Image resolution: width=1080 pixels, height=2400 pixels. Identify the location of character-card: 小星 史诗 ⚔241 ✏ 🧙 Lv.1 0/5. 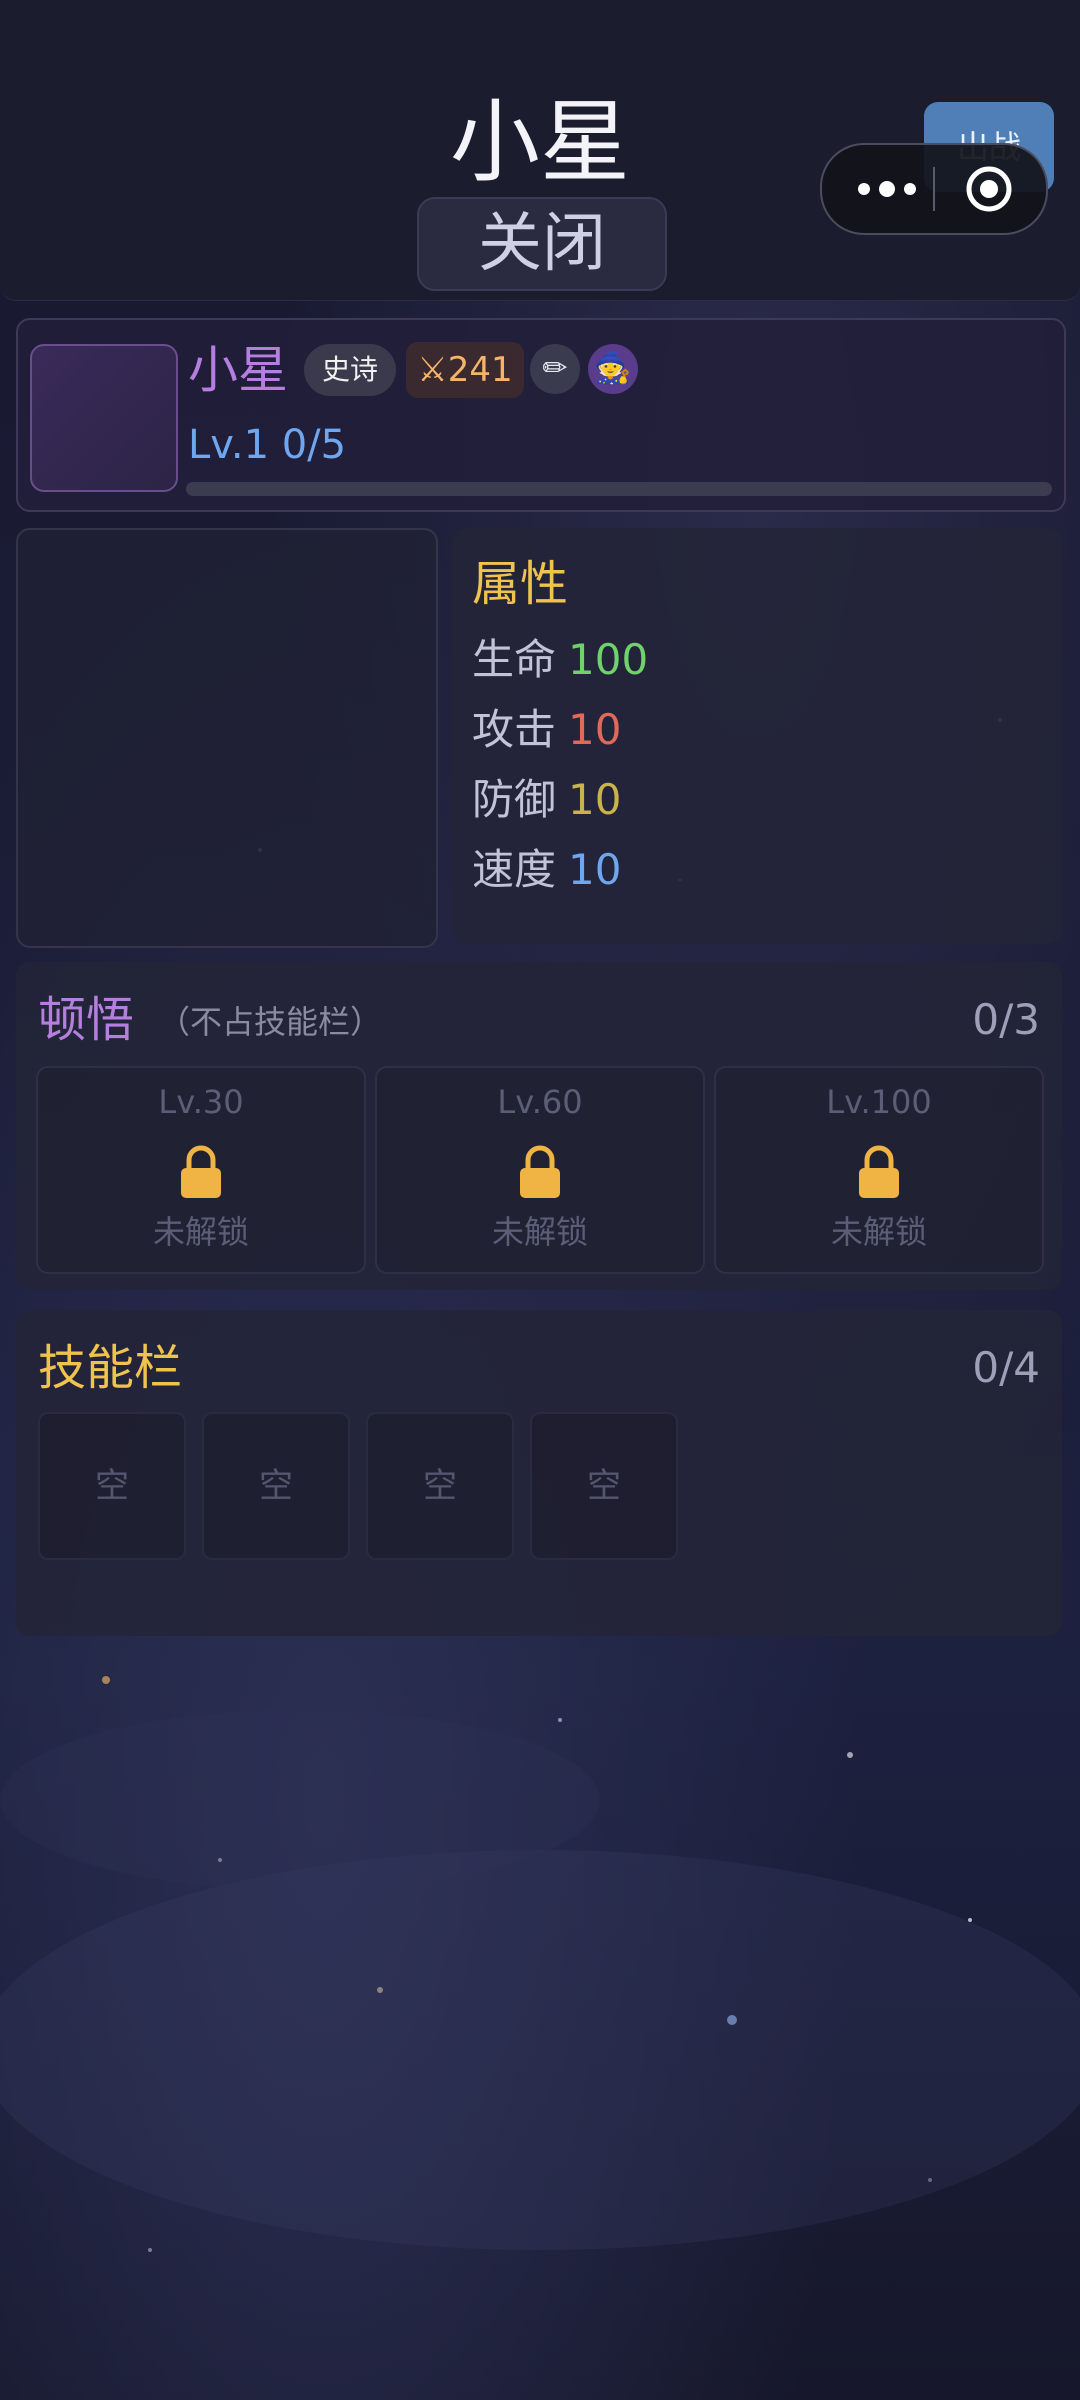
(541, 415).